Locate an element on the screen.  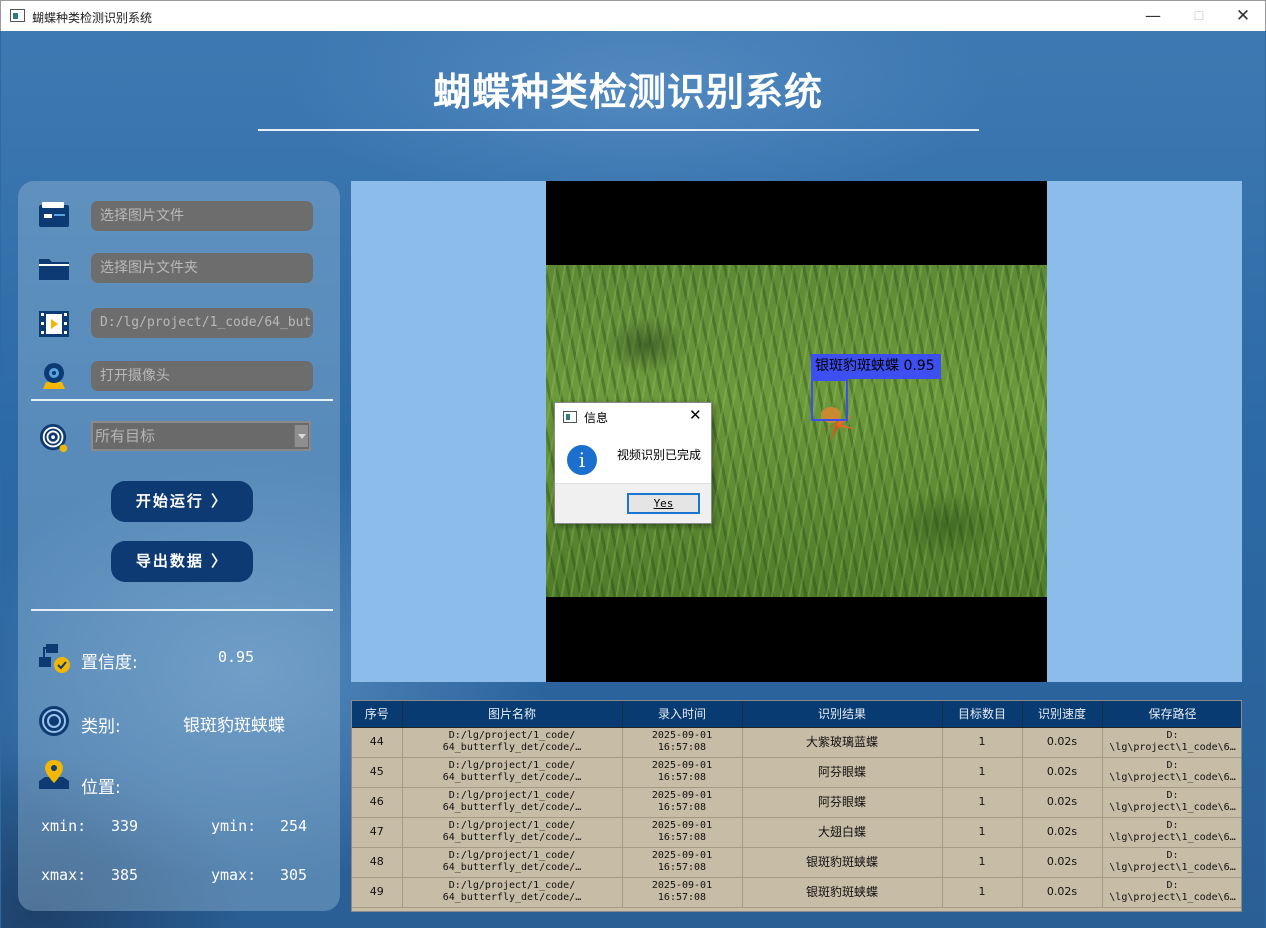
dialog-message: 视频识别已完成 is located at coordinates (659, 455).